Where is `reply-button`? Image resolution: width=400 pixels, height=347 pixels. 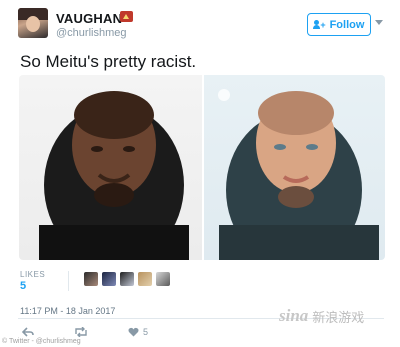
reply-button is located at coordinates (28, 332).